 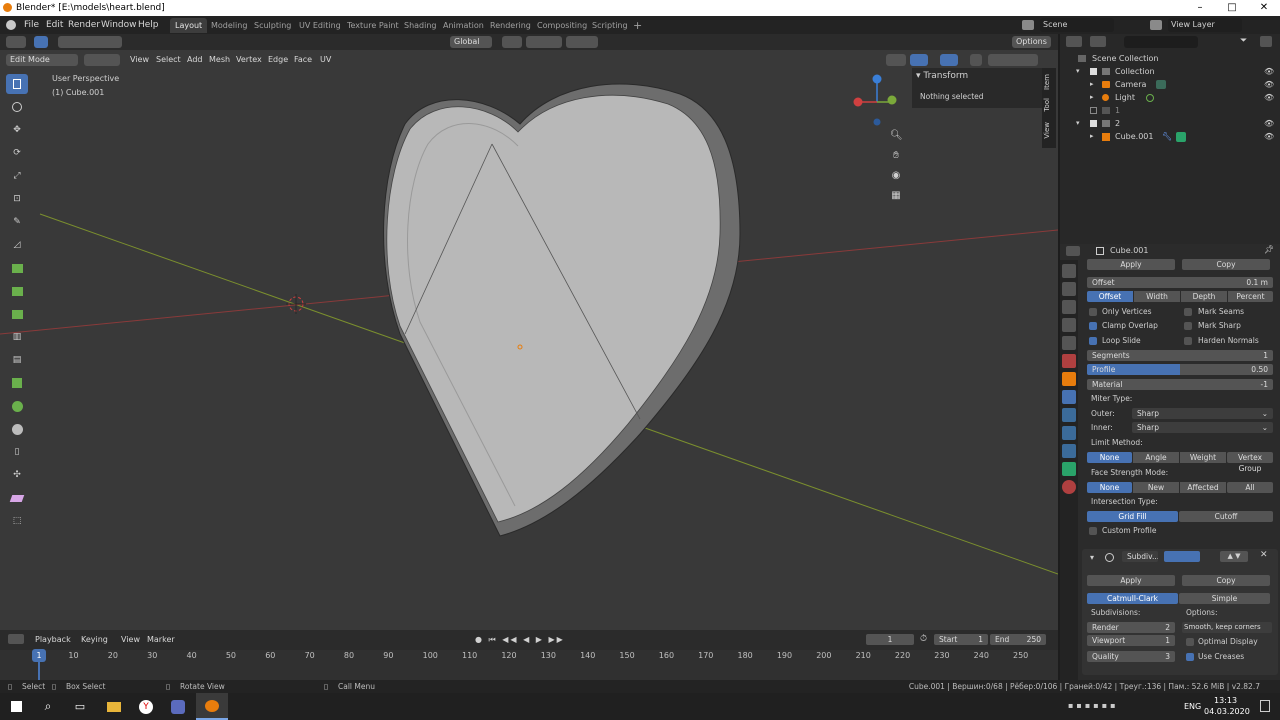 What do you see at coordinates (1132, 598) in the screenshot?
I see `subdiv-catmull-clark: Catmull-Clark` at bounding box center [1132, 598].